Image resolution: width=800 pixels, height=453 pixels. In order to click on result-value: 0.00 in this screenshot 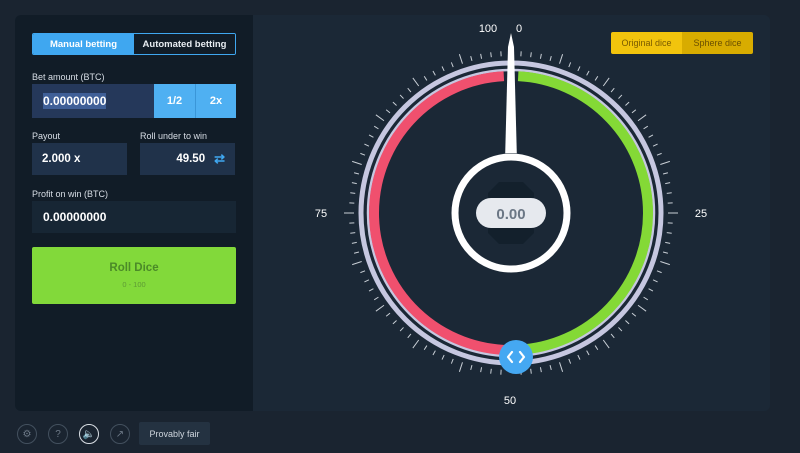, I will do `click(510, 214)`.